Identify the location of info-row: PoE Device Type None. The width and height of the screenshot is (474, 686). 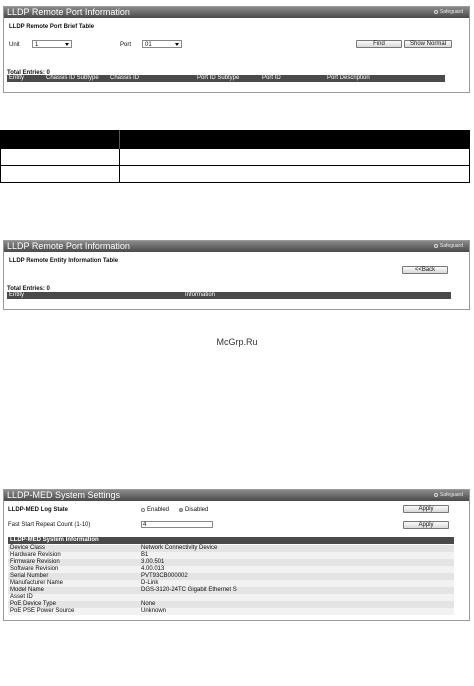
(231, 604).